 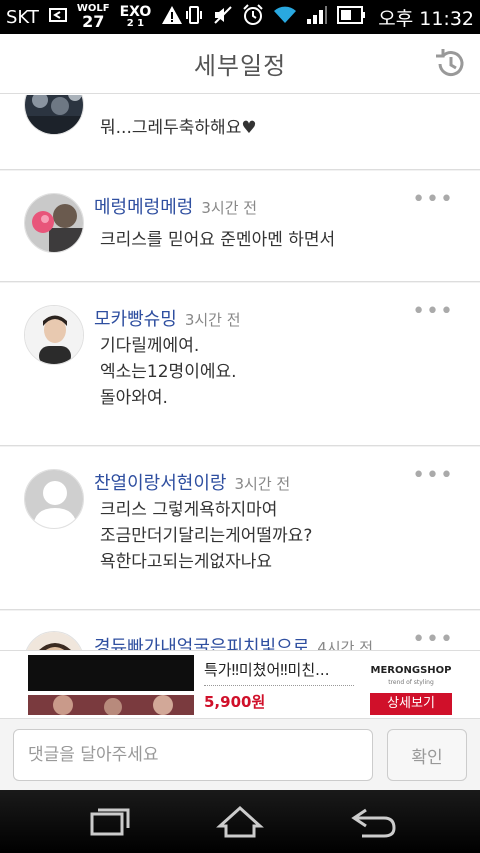 I want to click on clock-time: 11:32, so click(x=446, y=18).